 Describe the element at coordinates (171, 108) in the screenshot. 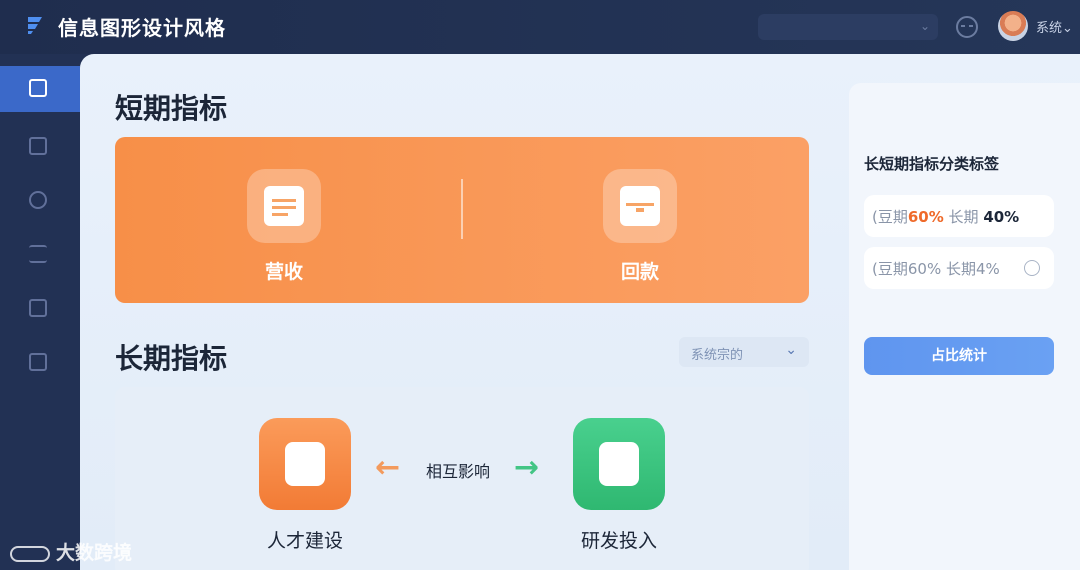

I see `short-term-title: 短期指标` at that location.